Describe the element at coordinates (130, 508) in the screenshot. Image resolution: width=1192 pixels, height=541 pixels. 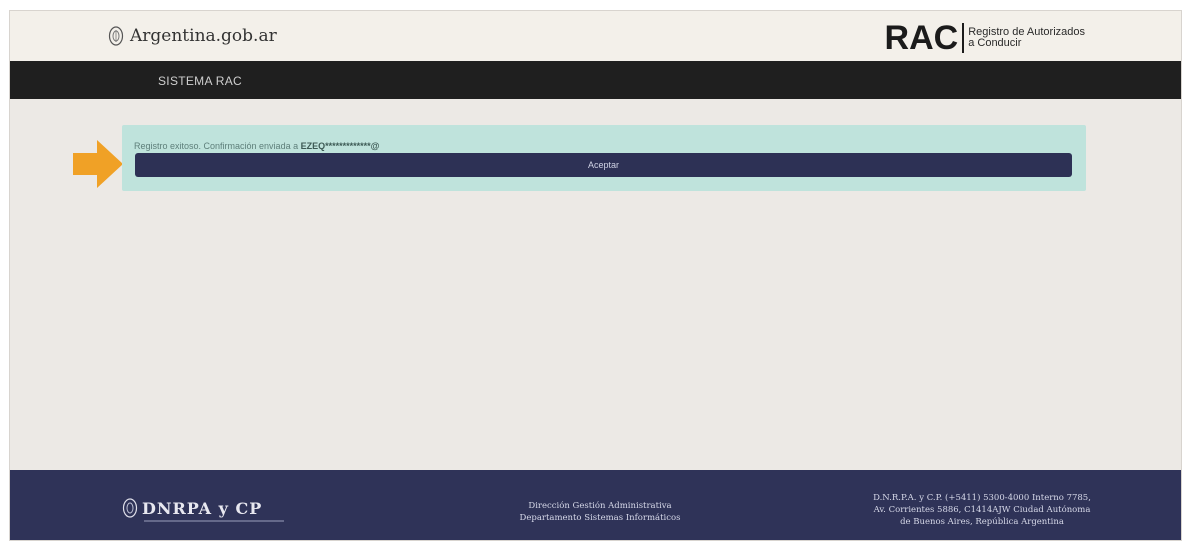
I see `dnrpa-seal-icon` at that location.